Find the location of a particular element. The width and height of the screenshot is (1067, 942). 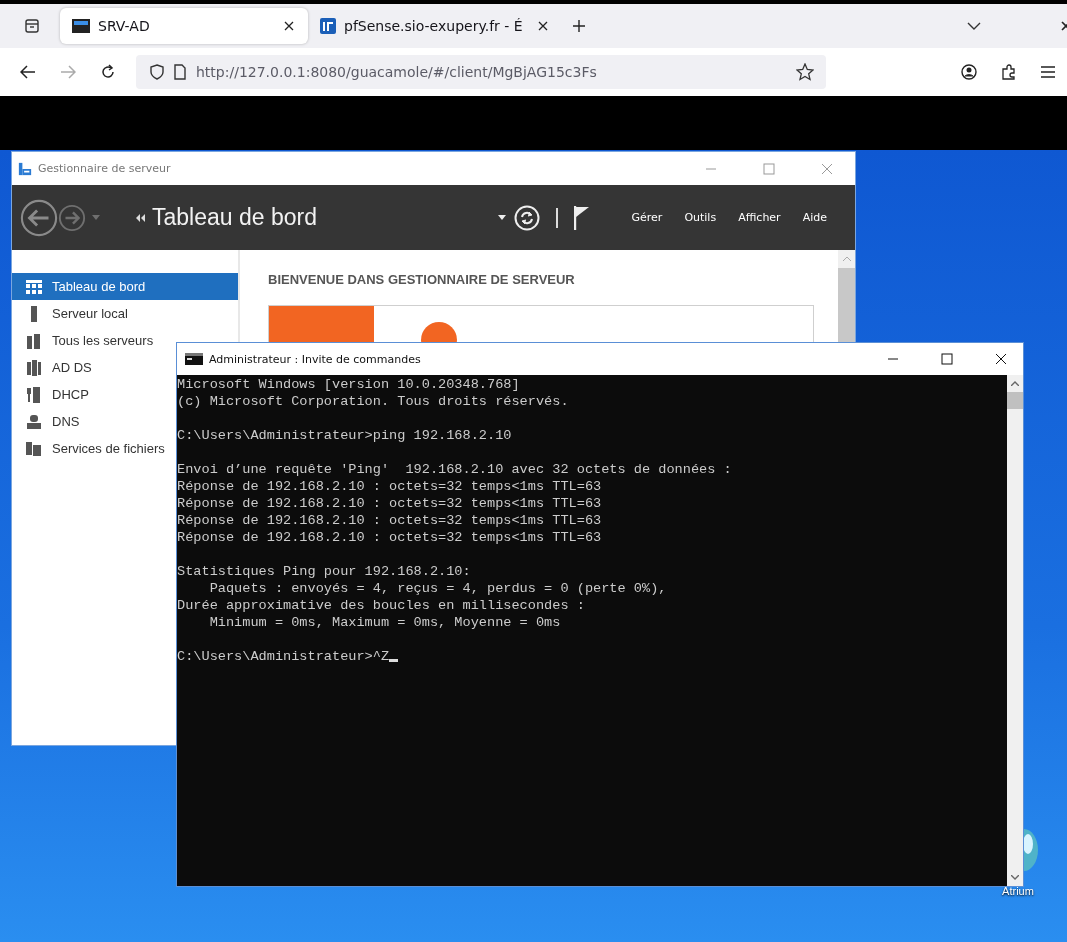

monitor-icon is located at coordinates (81, 26).